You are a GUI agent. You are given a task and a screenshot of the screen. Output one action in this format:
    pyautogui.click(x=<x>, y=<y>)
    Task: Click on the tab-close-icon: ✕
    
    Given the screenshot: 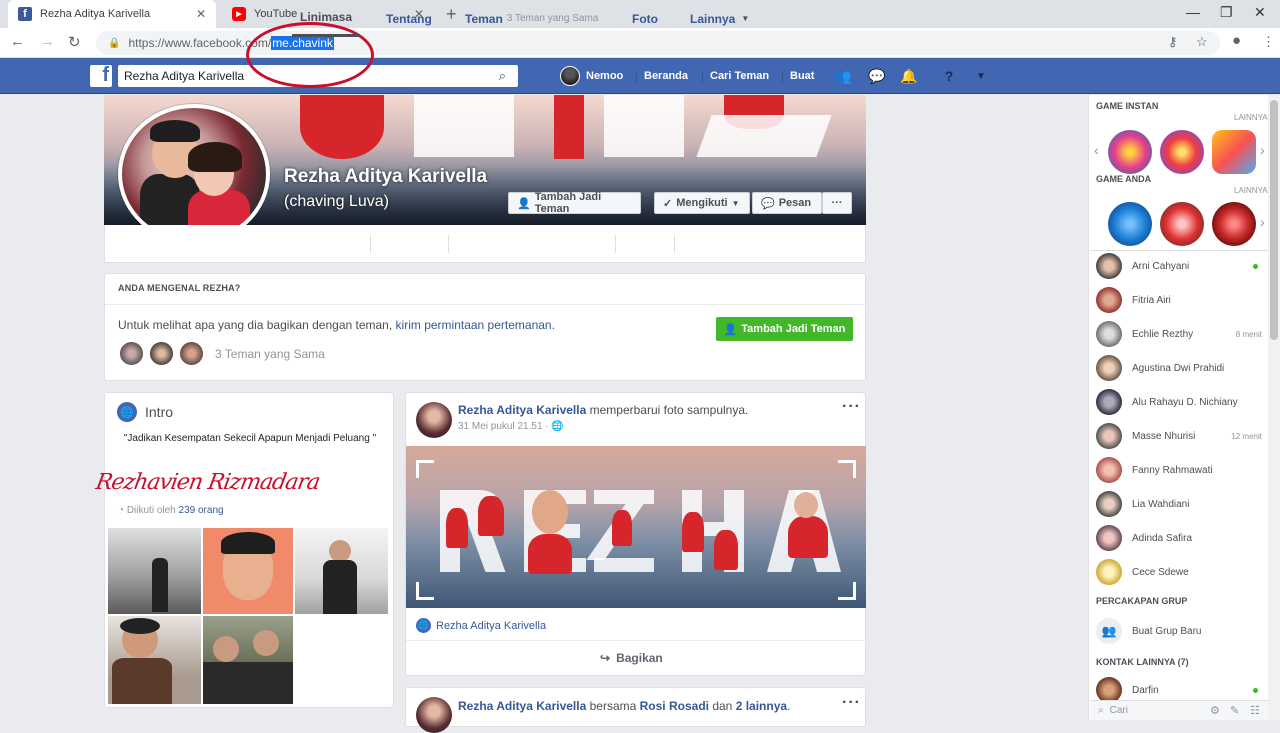 What is the action you would take?
    pyautogui.click(x=201, y=14)
    